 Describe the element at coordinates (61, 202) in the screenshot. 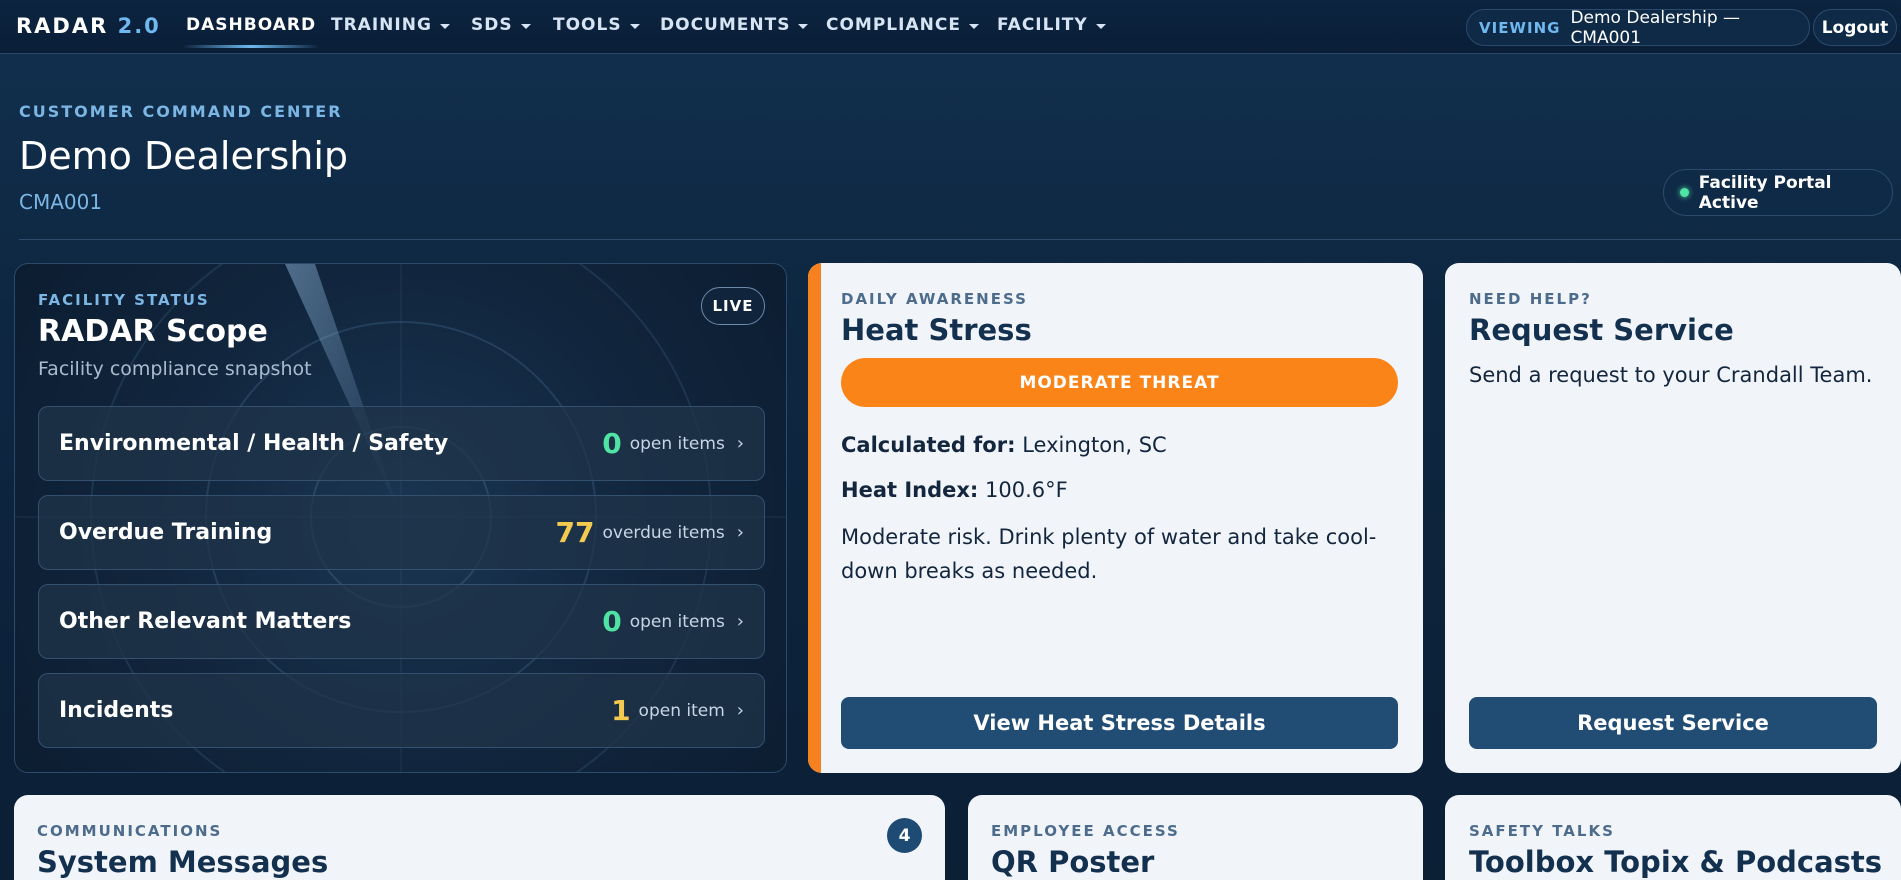

I see `facility-code: CMA001` at that location.